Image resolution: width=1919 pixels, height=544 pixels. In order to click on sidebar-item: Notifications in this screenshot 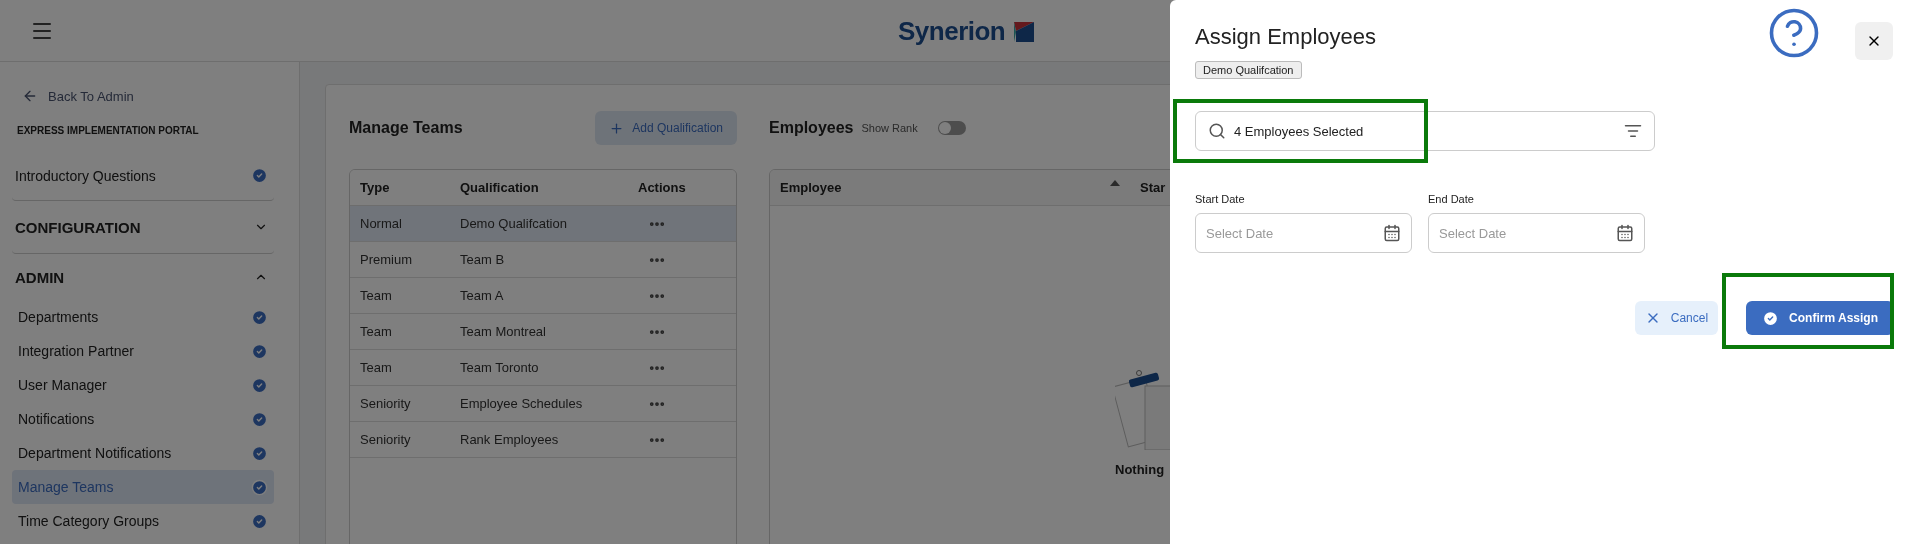, I will do `click(143, 419)`.